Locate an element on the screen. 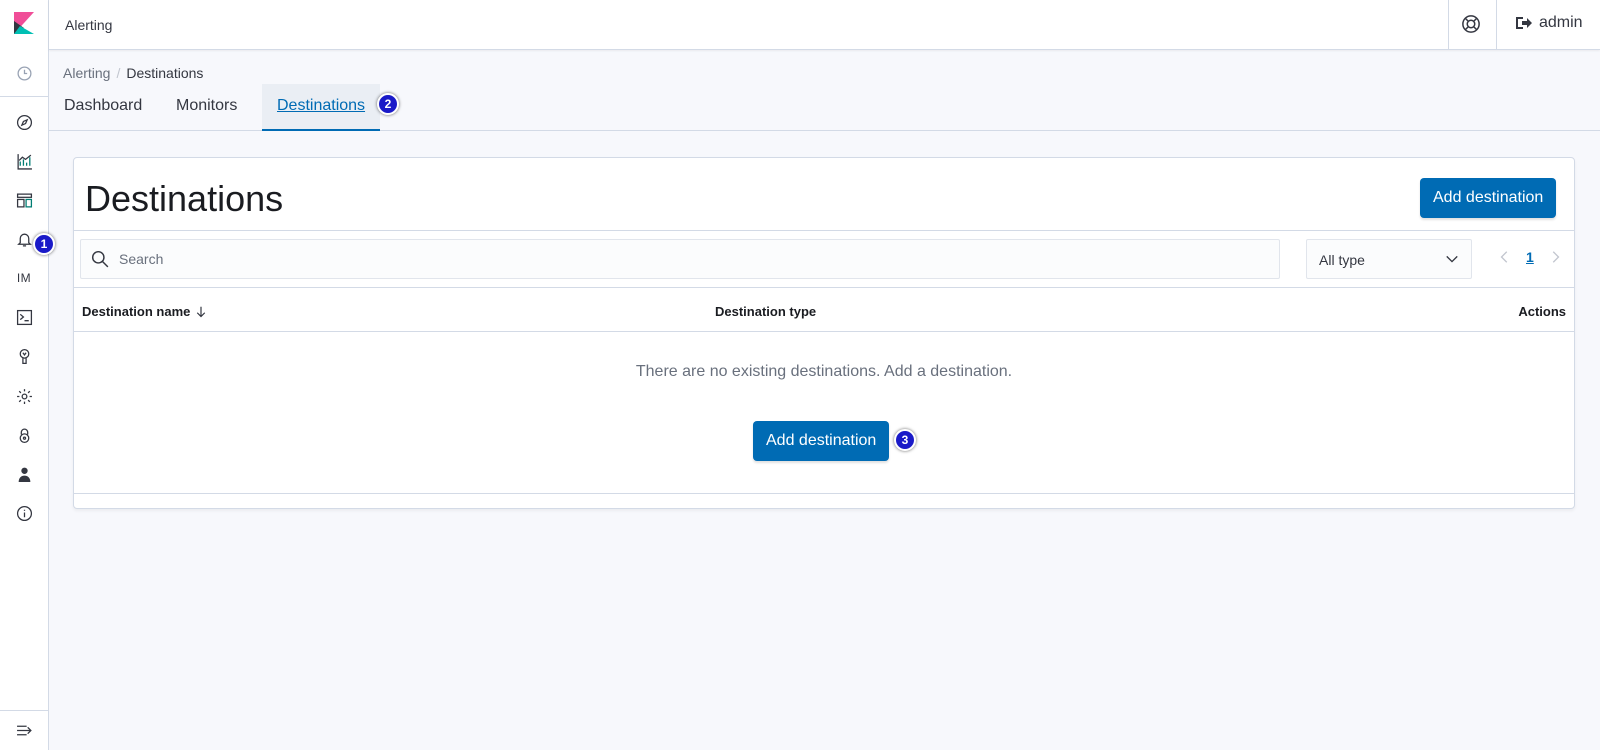  search-input is located at coordinates (694, 259).